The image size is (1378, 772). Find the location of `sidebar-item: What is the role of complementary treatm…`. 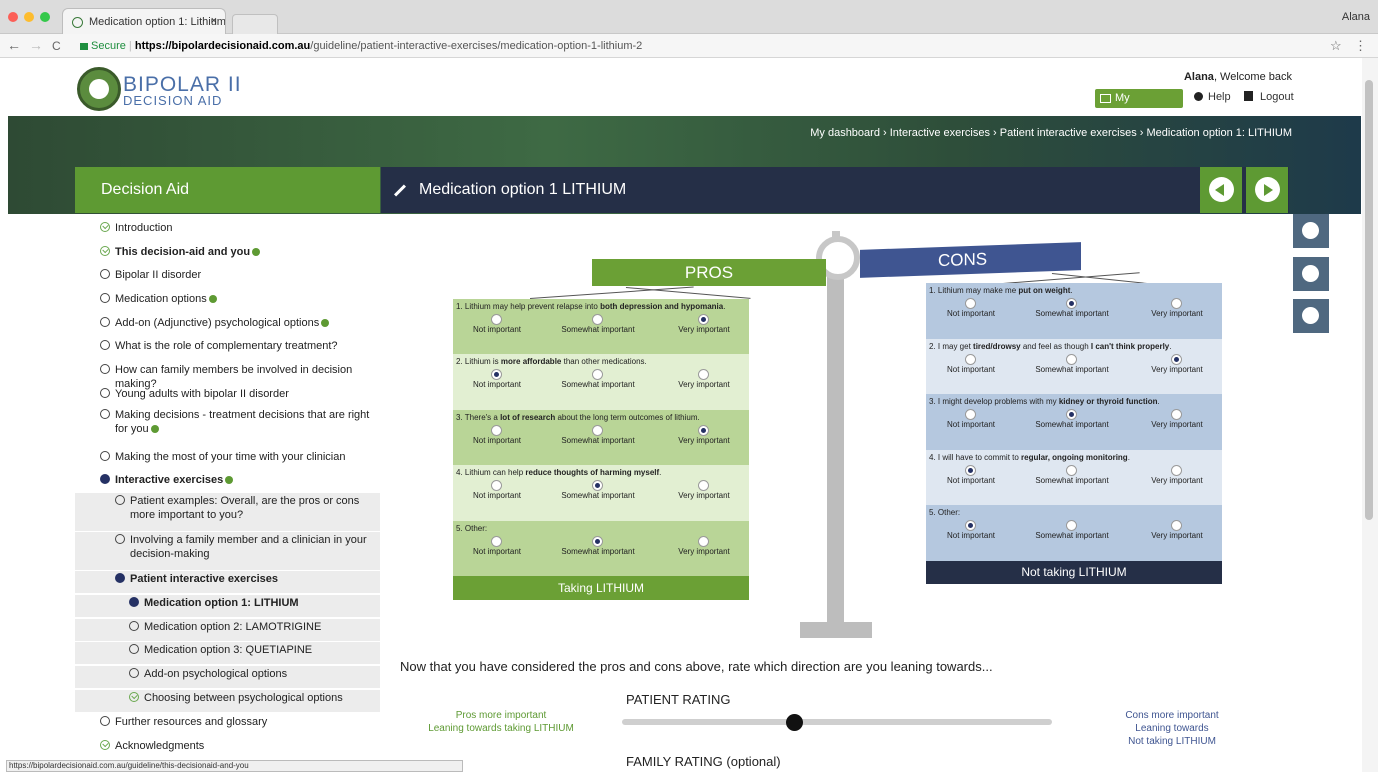

sidebar-item: What is the role of complementary treatm… is located at coordinates (227, 347).